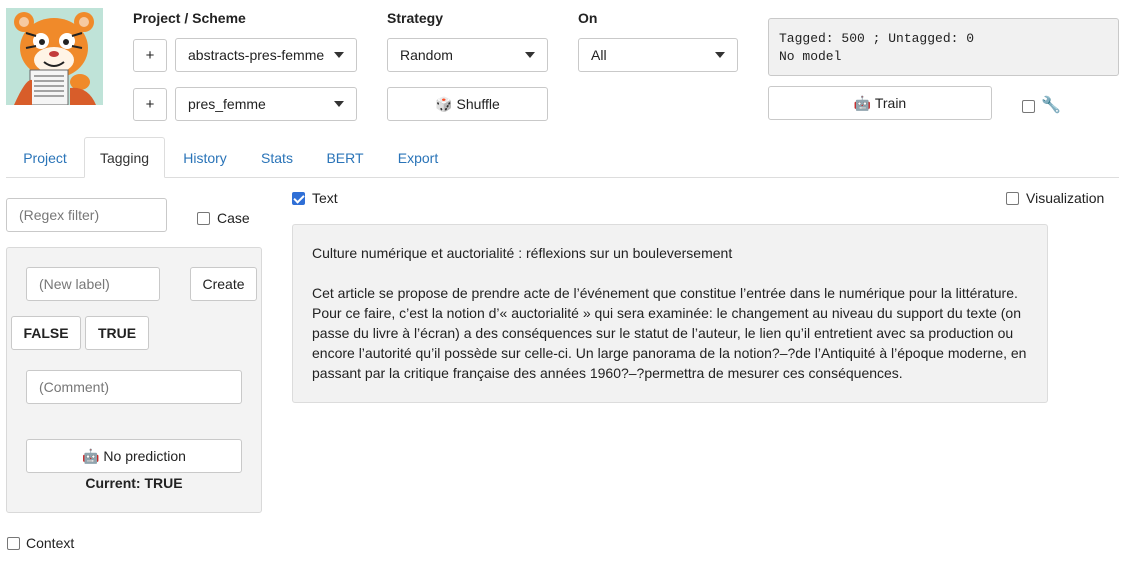 This screenshot has width=1121, height=568. Describe the element at coordinates (1065, 198) in the screenshot. I see `visualization-label: Visualization` at that location.